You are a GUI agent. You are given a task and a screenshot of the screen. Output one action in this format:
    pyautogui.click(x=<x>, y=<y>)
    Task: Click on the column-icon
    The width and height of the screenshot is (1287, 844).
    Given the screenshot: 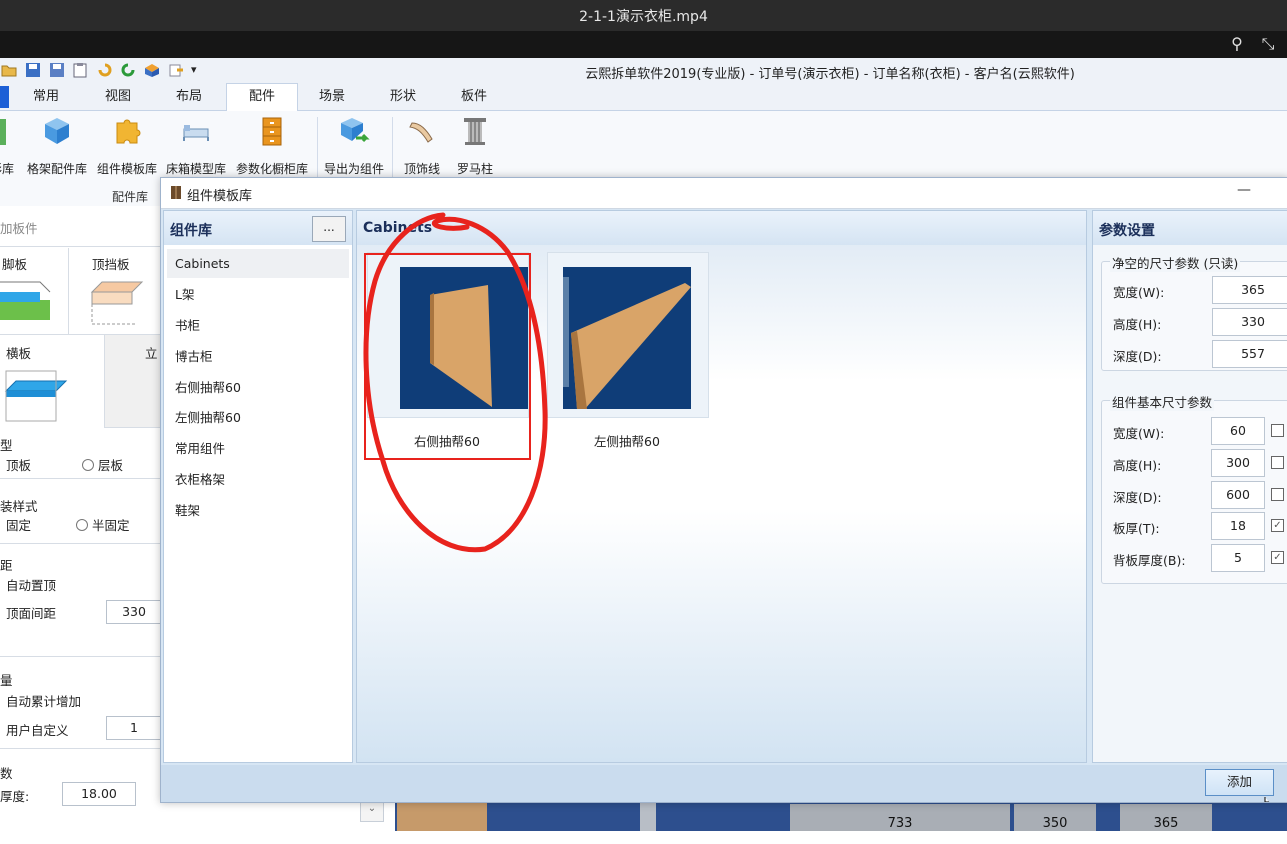 What is the action you would take?
    pyautogui.click(x=475, y=131)
    